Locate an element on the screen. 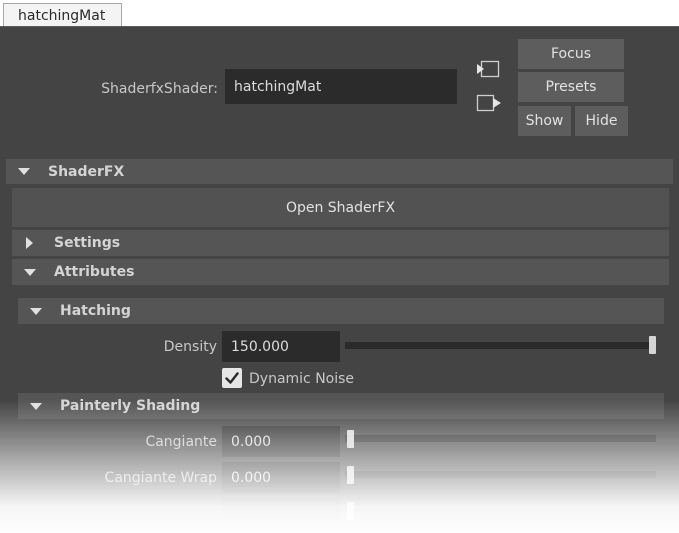 Image resolution: width=679 pixels, height=533 pixels. cangiante-wrap-label: Cangiante Wrap is located at coordinates (160, 478).